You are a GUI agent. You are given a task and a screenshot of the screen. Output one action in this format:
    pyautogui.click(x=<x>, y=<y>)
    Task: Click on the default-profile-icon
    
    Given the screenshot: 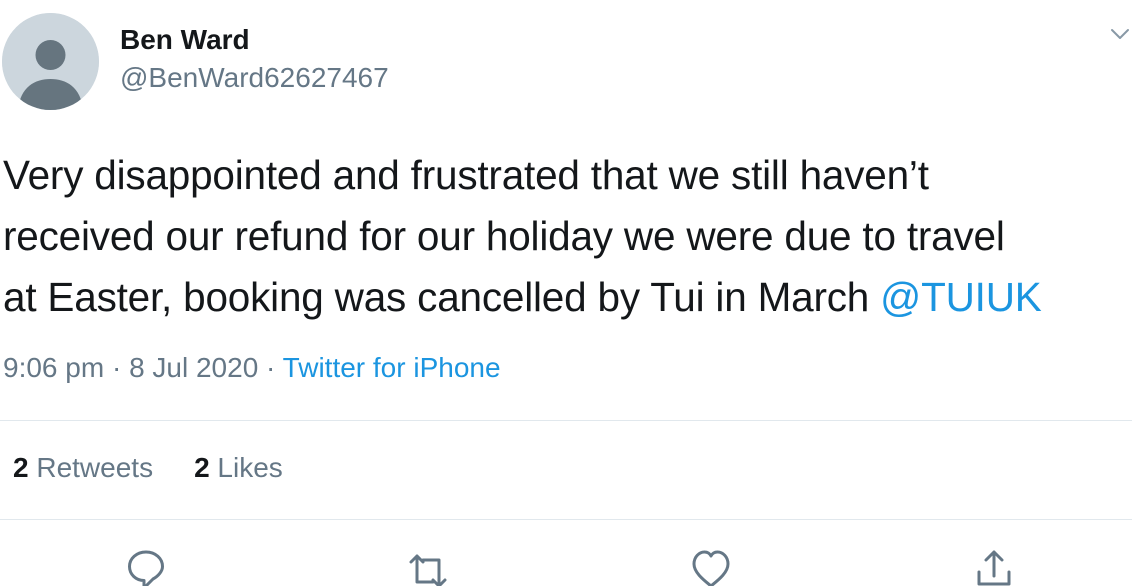 What is the action you would take?
    pyautogui.click(x=50, y=61)
    